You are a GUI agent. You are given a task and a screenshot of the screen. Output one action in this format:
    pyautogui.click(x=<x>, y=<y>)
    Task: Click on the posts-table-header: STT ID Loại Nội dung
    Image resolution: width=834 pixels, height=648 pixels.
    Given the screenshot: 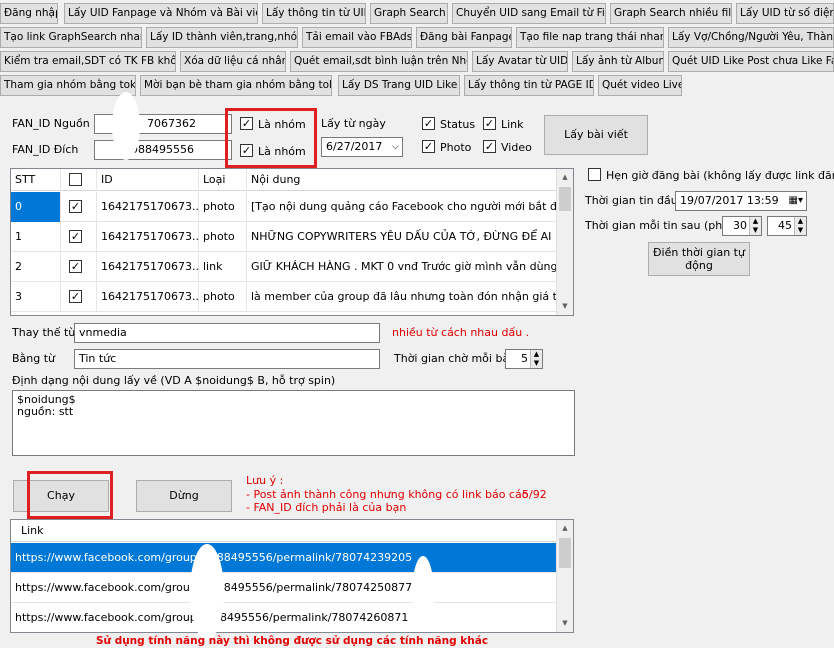 What is the action you would take?
    pyautogui.click(x=292, y=180)
    